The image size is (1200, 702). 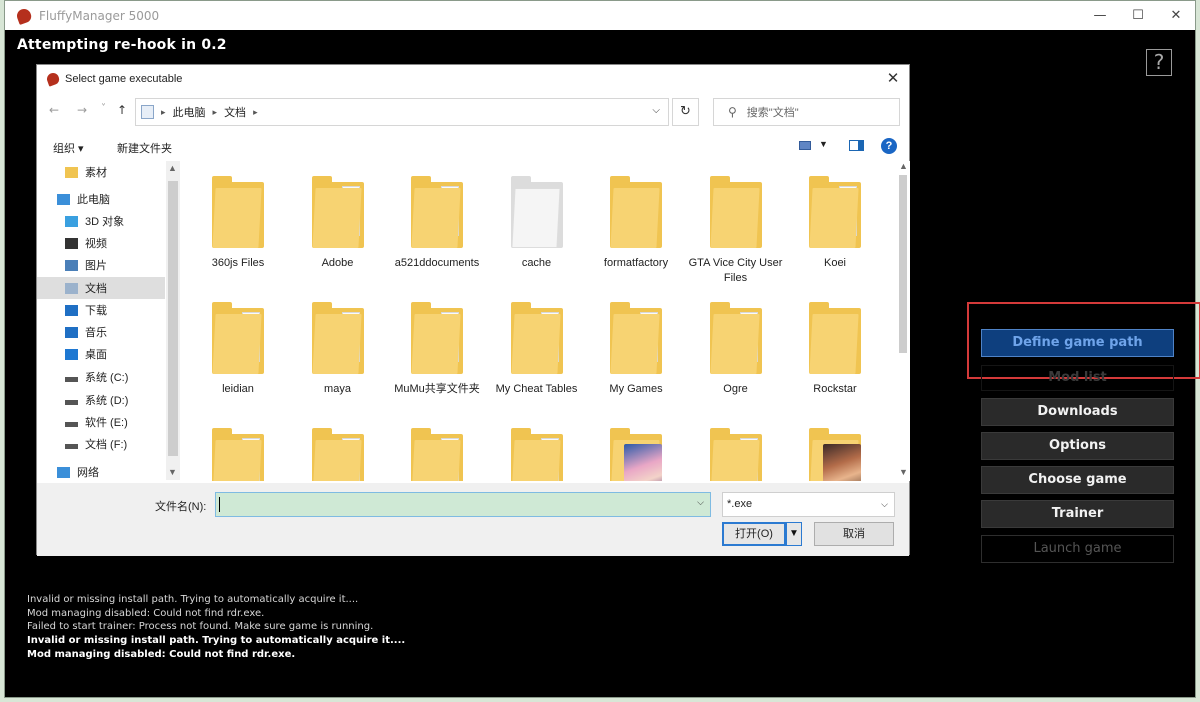 What do you see at coordinates (636, 223) in the screenshot?
I see `file-item: formatfactory` at bounding box center [636, 223].